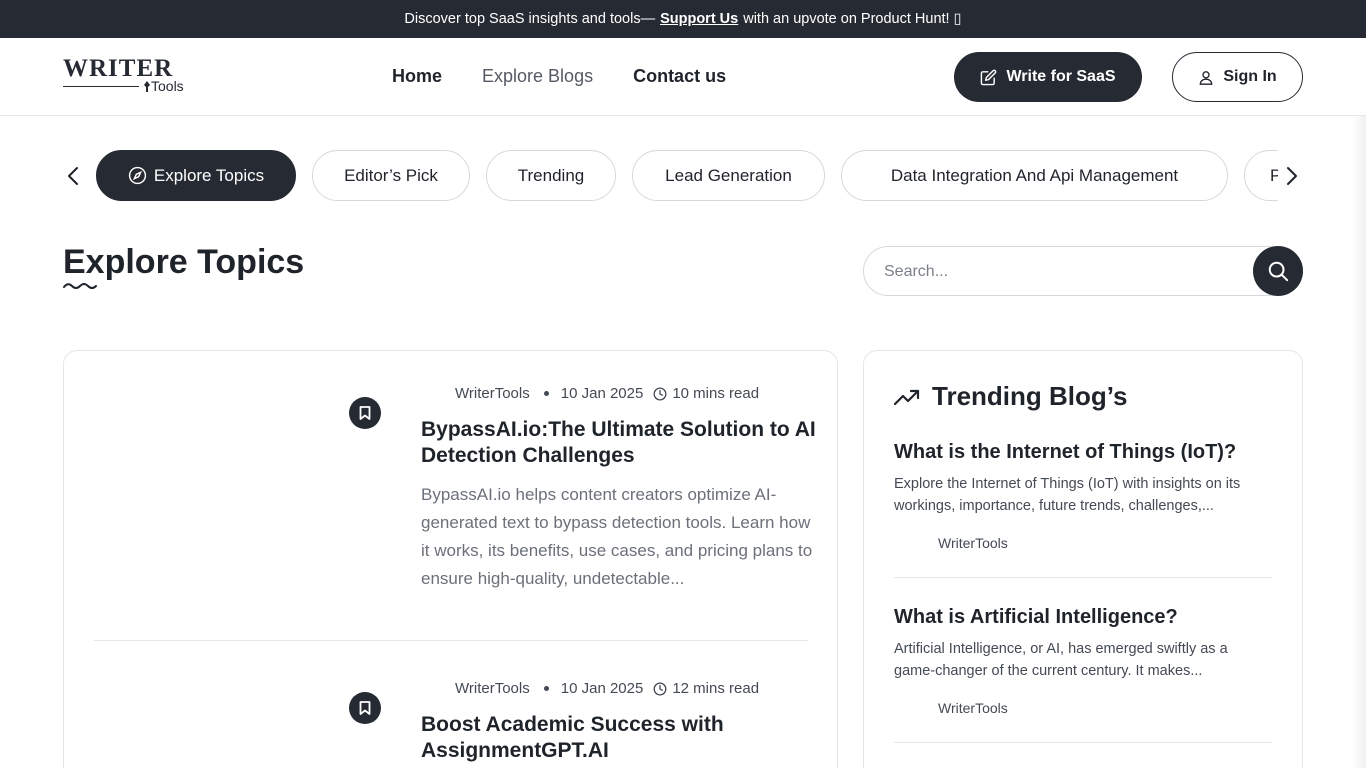 The width and height of the screenshot is (1366, 768). I want to click on search-box, so click(1083, 271).